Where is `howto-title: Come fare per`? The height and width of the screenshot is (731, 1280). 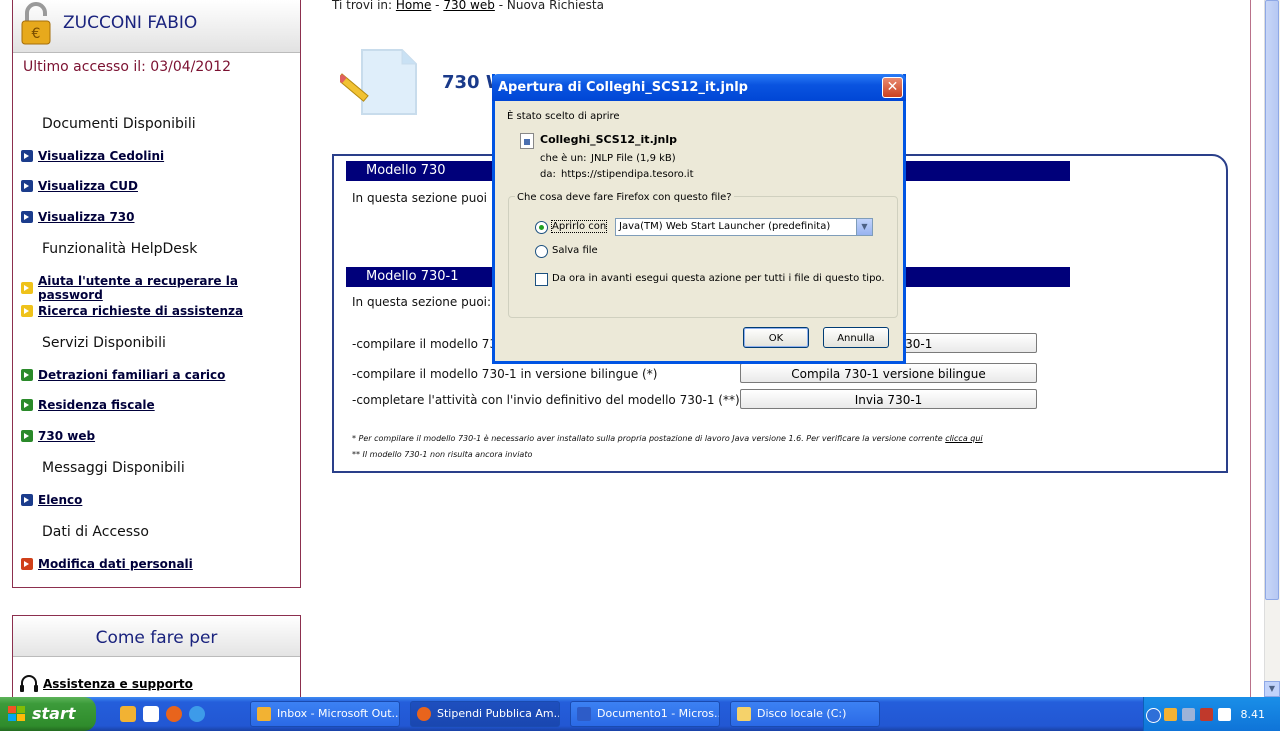
howto-title: Come fare per is located at coordinates (156, 636).